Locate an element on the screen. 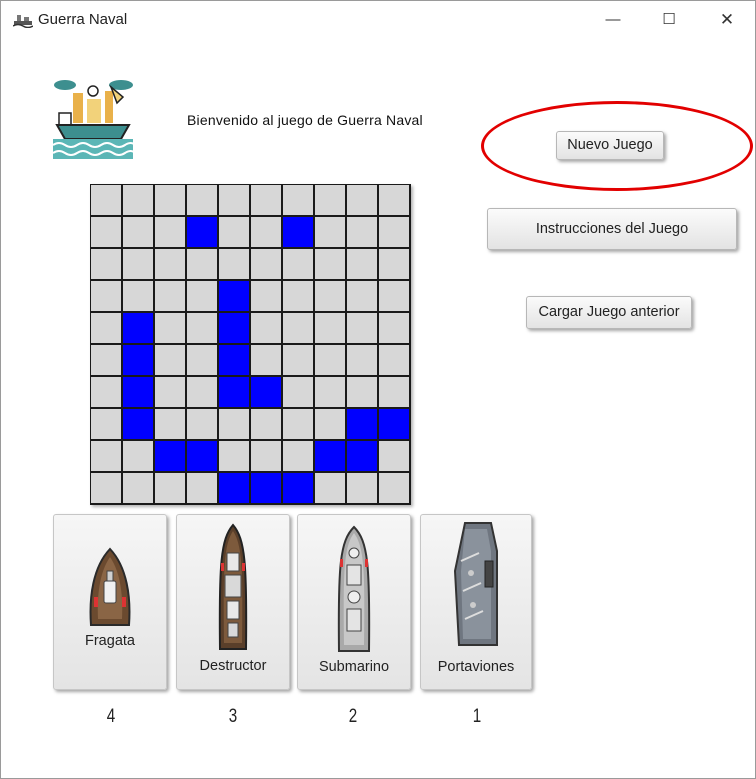 Image resolution: width=756 pixels, height=779 pixels. ship-card-fragata: Fragata is located at coordinates (110, 602).